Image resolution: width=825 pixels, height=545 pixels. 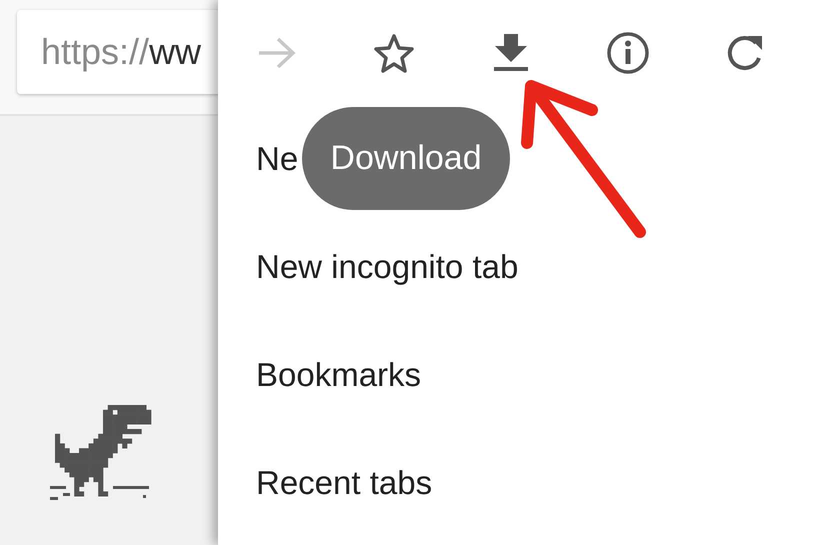 I want to click on menu-item: Bookmarks, so click(x=339, y=375).